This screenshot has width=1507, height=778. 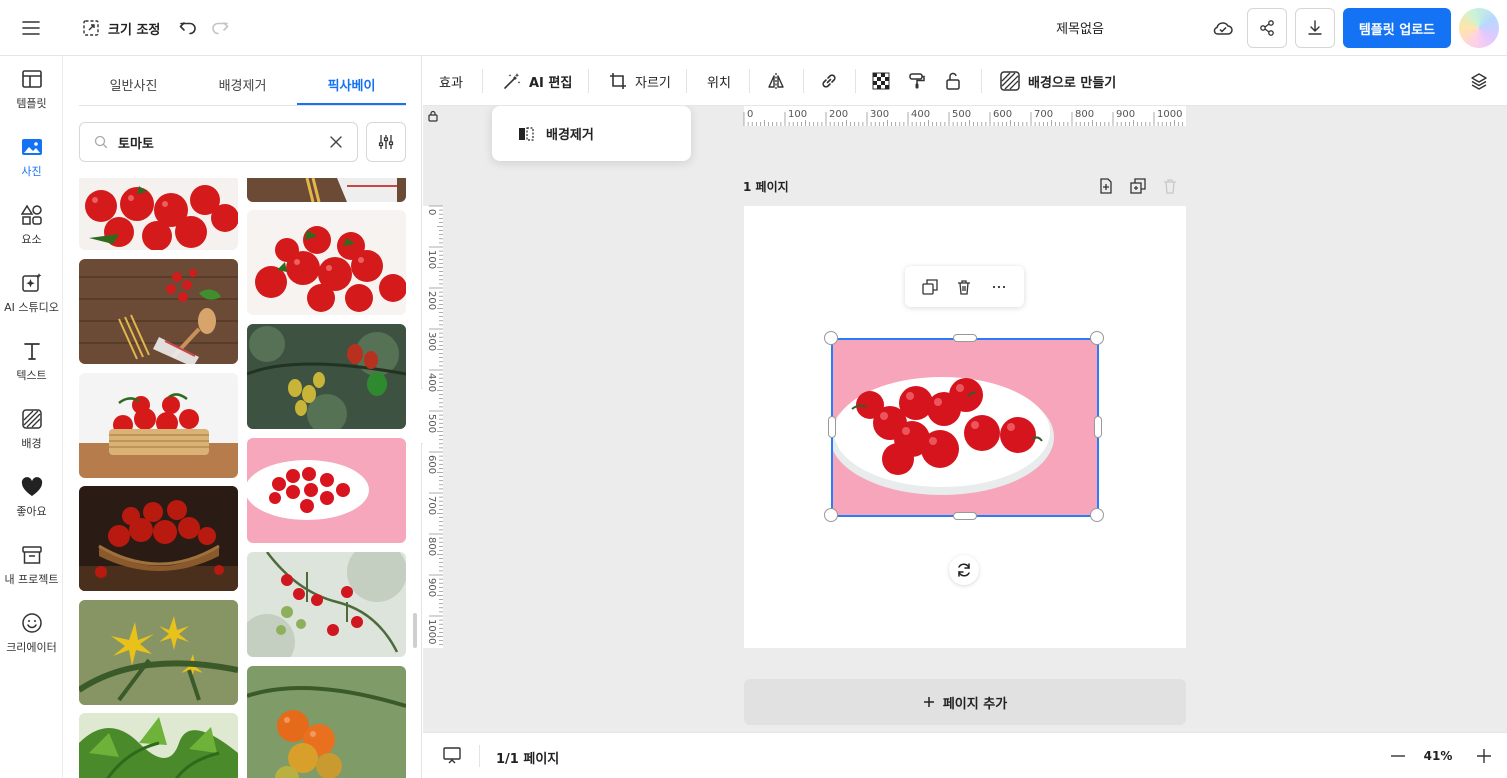 What do you see at coordinates (336, 142) in the screenshot?
I see `clear-icon` at bounding box center [336, 142].